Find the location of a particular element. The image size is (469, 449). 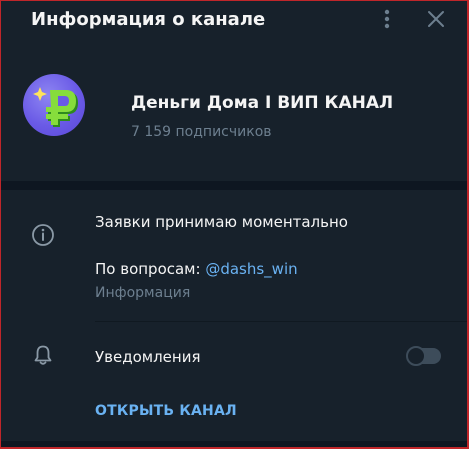

more-options-button is located at coordinates (387, 20).